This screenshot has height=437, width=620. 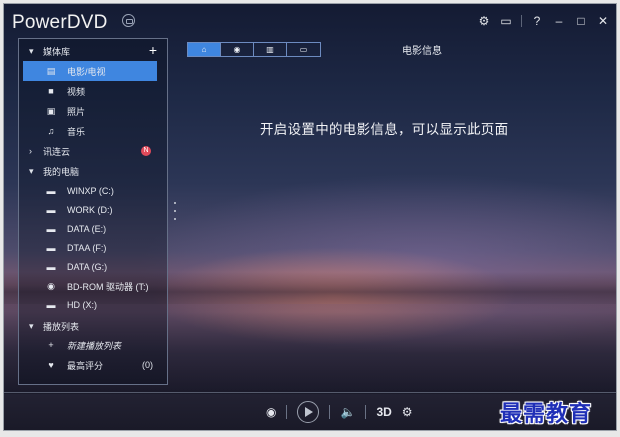 What do you see at coordinates (93, 326) in the screenshot?
I see `playlists-header: ▾ 播放列表` at bounding box center [93, 326].